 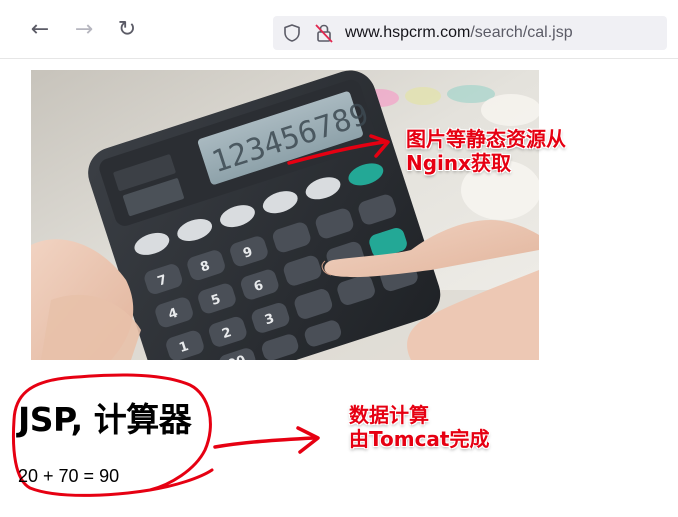 I want to click on insecure-lock-icon, so click(x=324, y=33).